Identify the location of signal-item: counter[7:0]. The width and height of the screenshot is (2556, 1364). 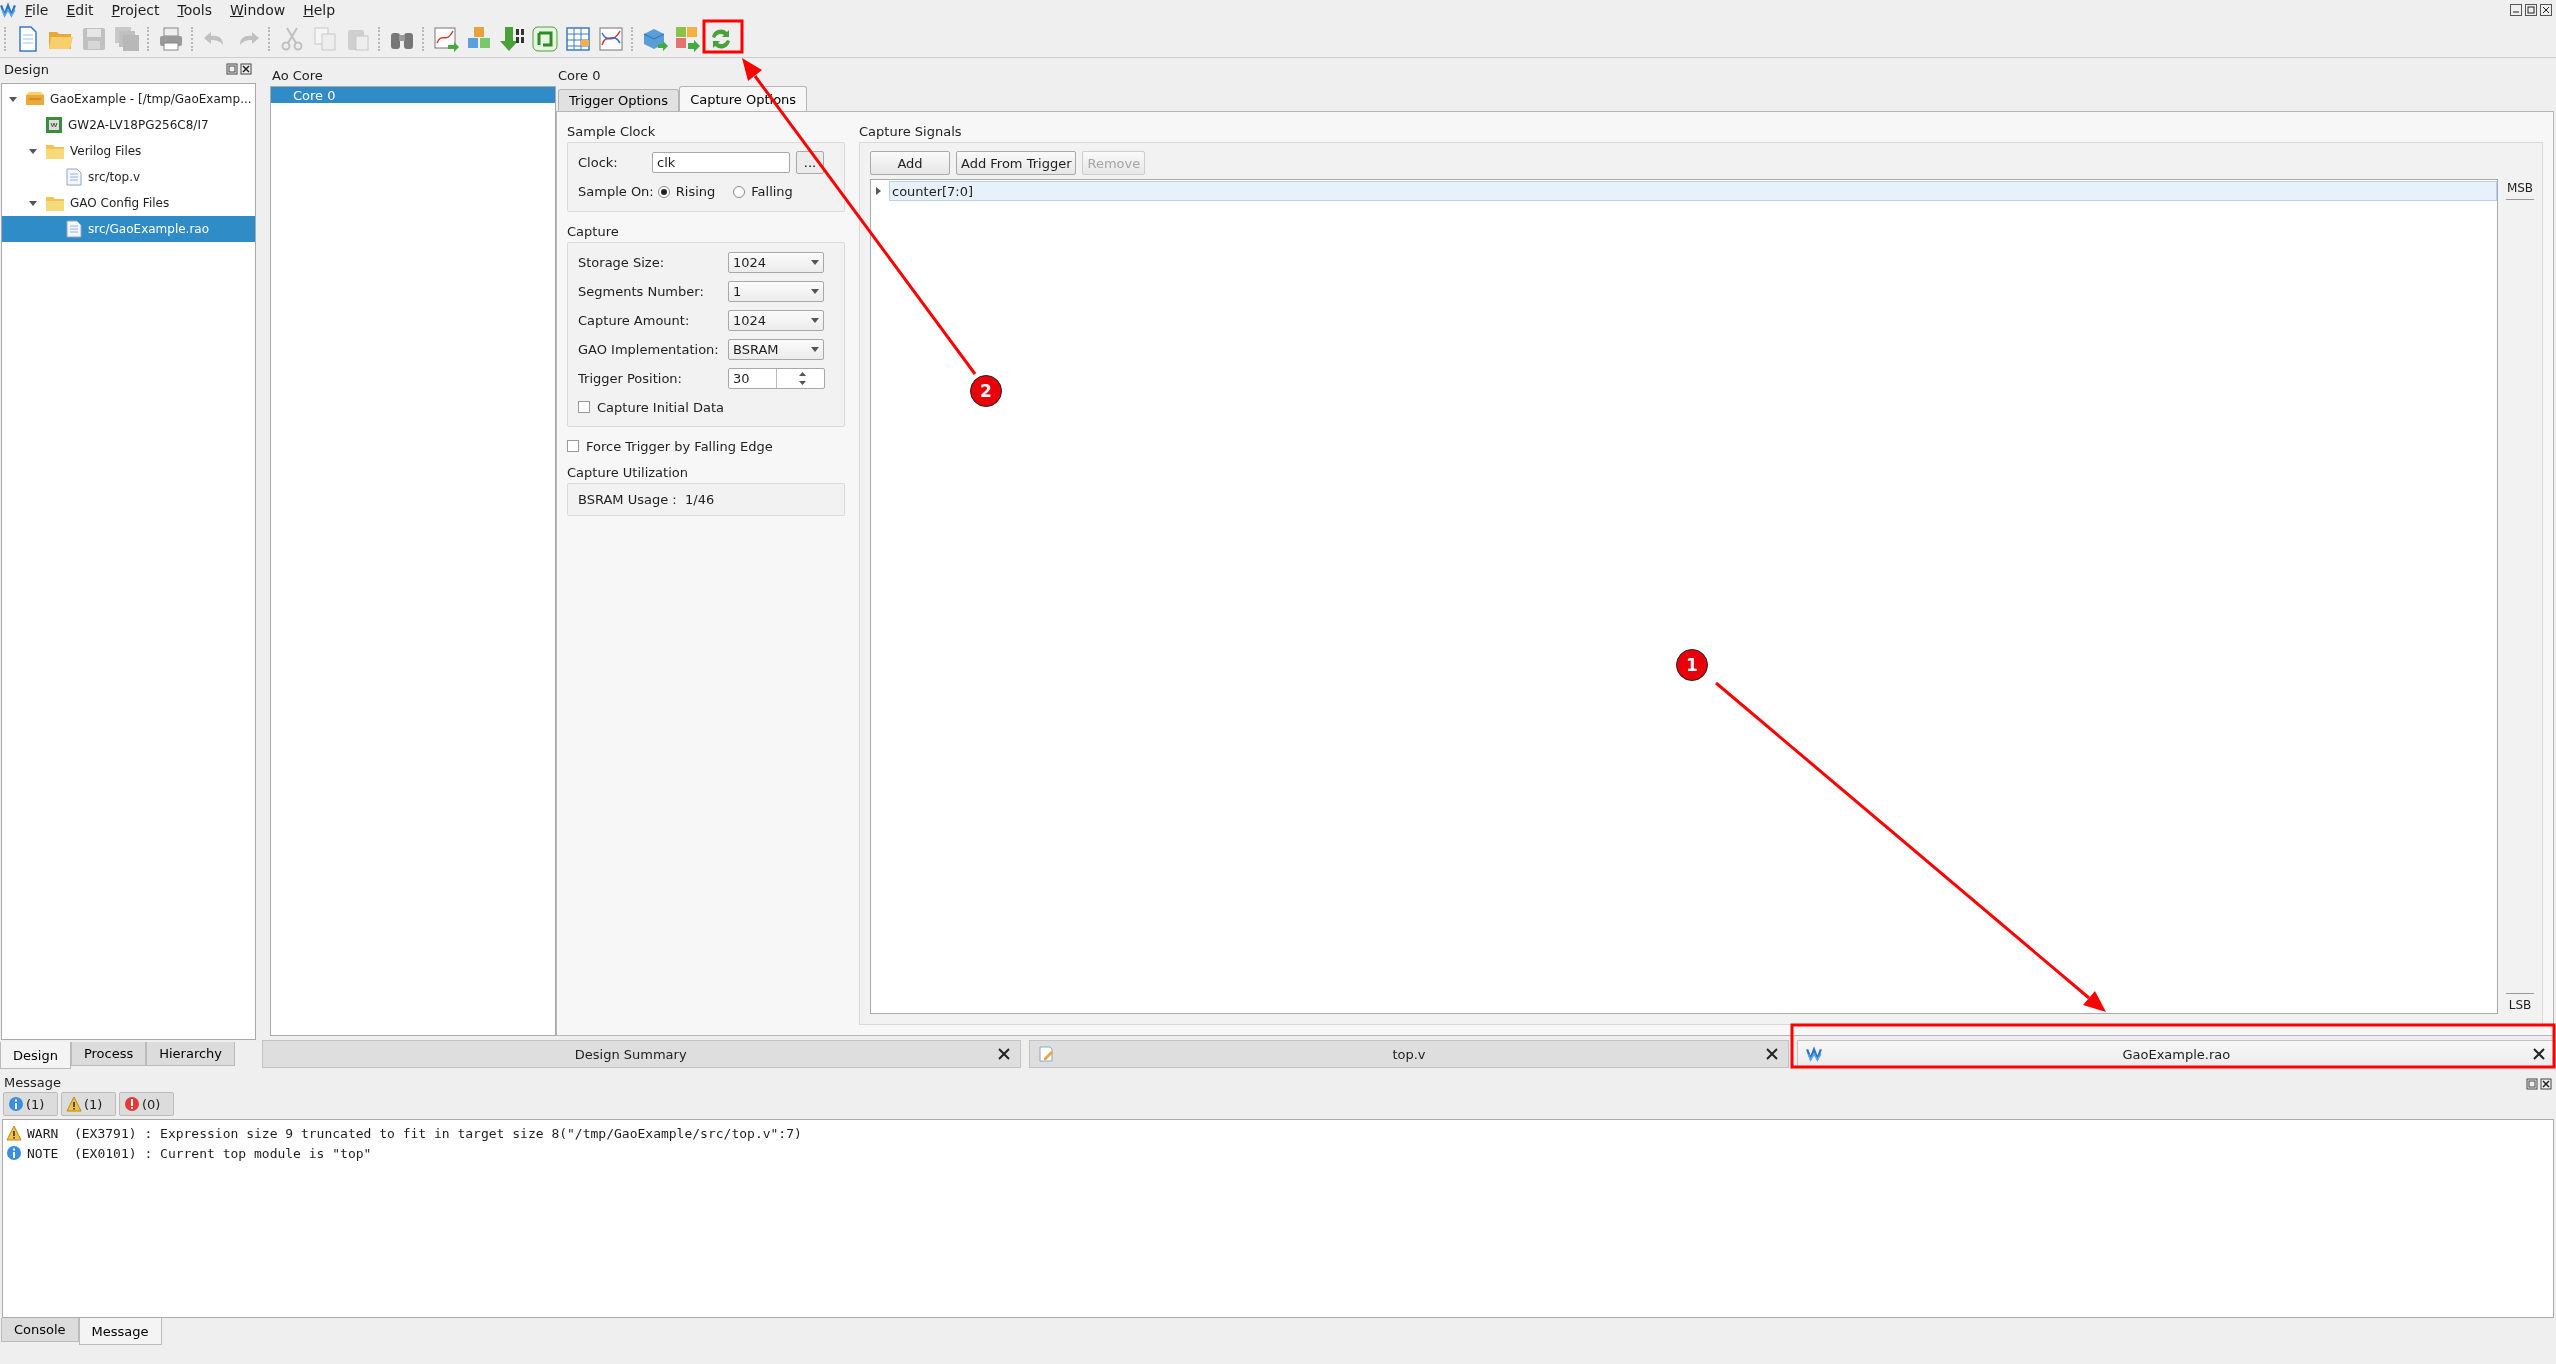
(1693, 191).